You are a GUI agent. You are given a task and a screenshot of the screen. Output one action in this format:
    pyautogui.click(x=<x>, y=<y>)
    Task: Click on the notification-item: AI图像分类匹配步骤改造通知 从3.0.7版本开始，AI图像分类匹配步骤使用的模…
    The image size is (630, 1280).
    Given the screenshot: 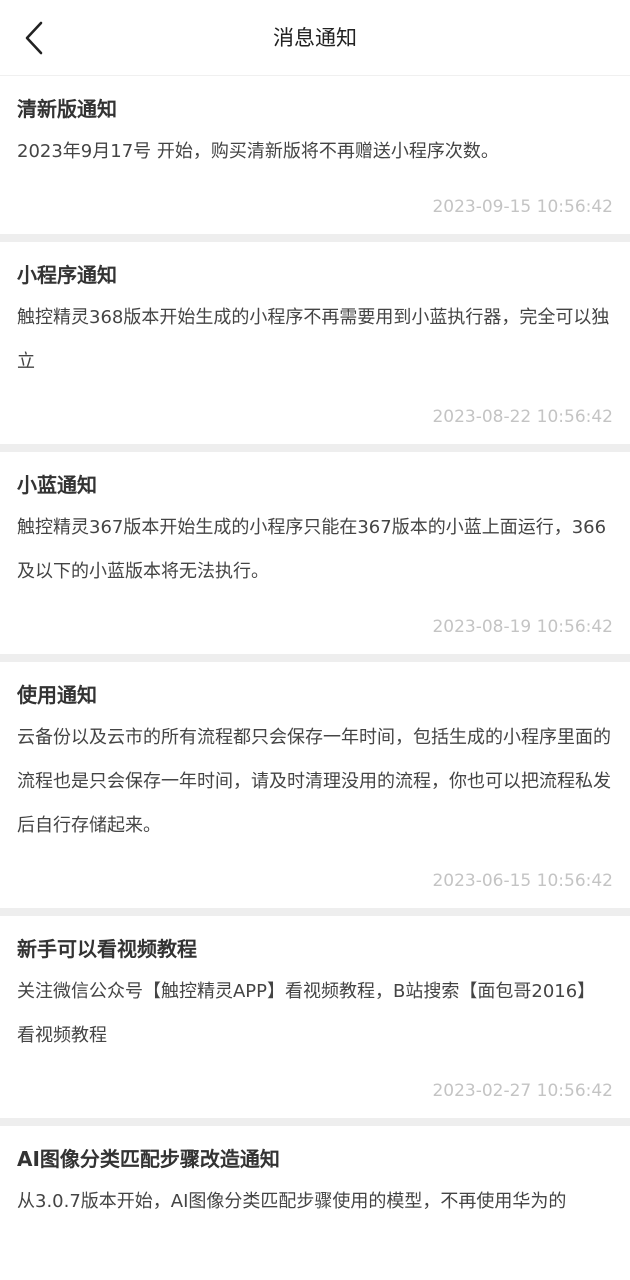 What is the action you would take?
    pyautogui.click(x=315, y=1182)
    